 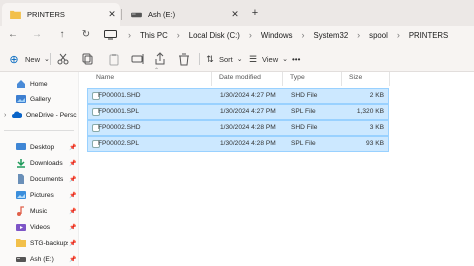 What do you see at coordinates (61, 14) in the screenshot?
I see `tab-printers: PRINTERS ✕` at bounding box center [61, 14].